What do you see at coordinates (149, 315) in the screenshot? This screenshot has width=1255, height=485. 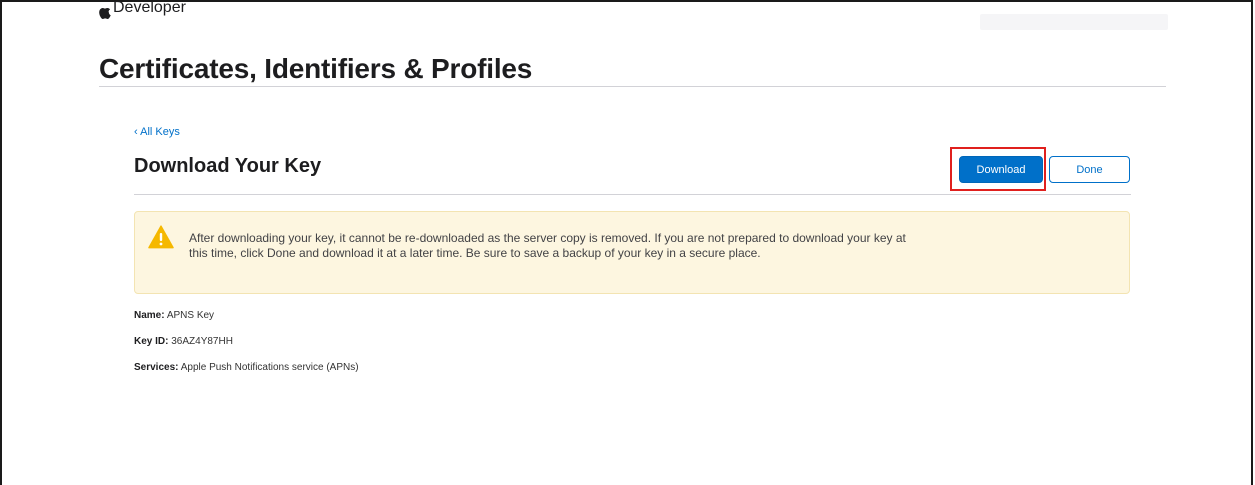 I see `name-label: Name:` at bounding box center [149, 315].